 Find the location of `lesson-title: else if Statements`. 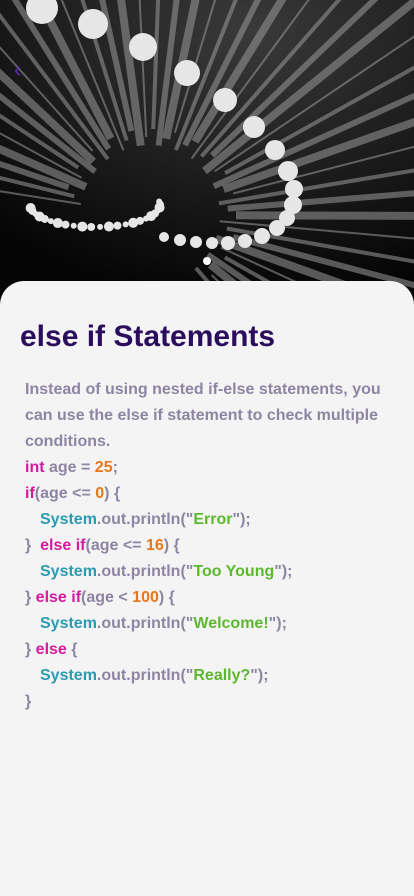

lesson-title: else if Statements is located at coordinates (148, 336).